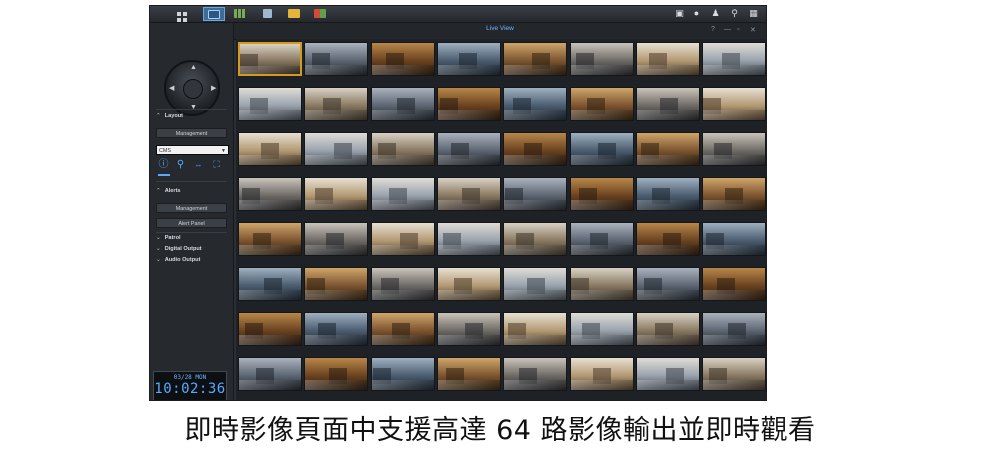 The width and height of the screenshot is (1000, 450). Describe the element at coordinates (168, 191) in the screenshot. I see `alerts-section-header: ⌃ Alerts` at that location.